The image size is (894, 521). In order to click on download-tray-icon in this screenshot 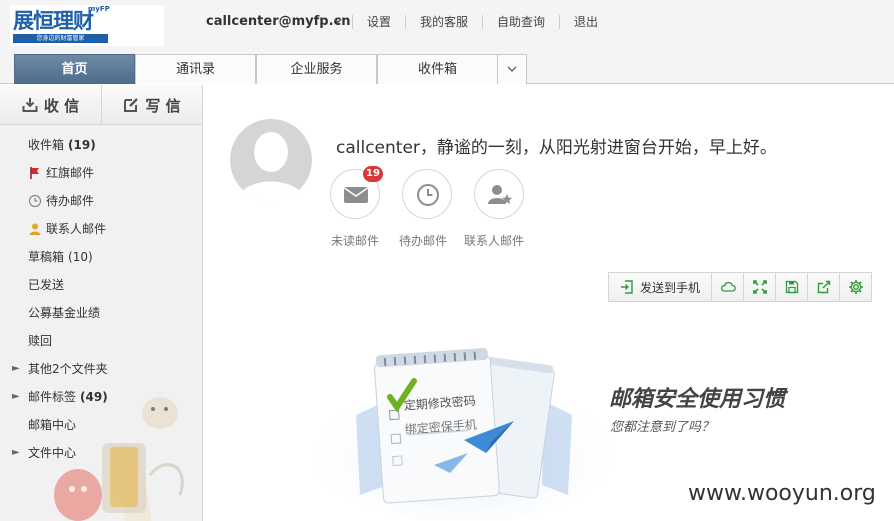, I will do `click(30, 105)`.